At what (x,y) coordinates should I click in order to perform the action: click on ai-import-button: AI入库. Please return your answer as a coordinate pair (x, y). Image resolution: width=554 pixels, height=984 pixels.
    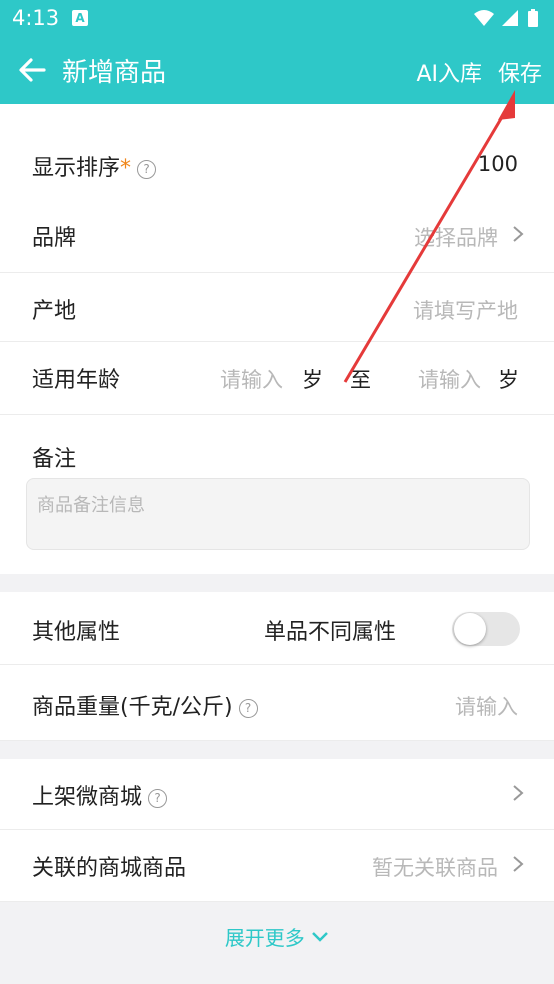
    Looking at the image, I should click on (449, 72).